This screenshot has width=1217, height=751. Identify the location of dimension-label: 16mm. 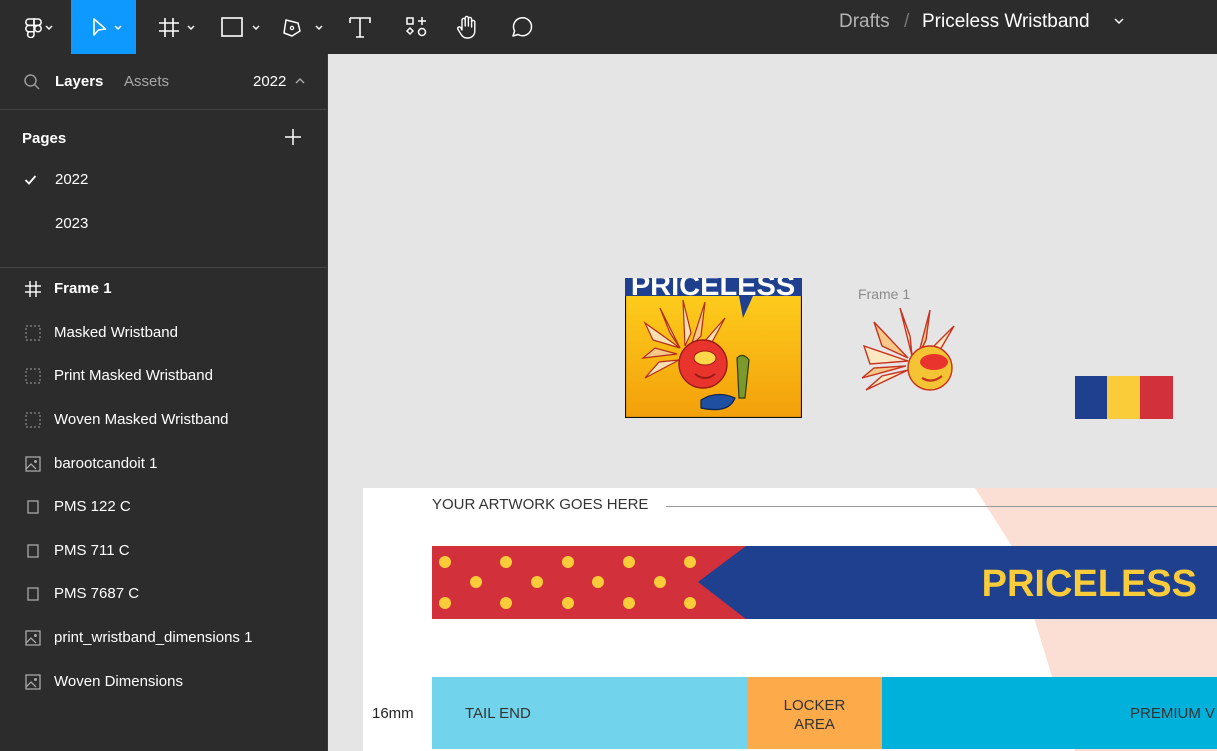
(393, 713).